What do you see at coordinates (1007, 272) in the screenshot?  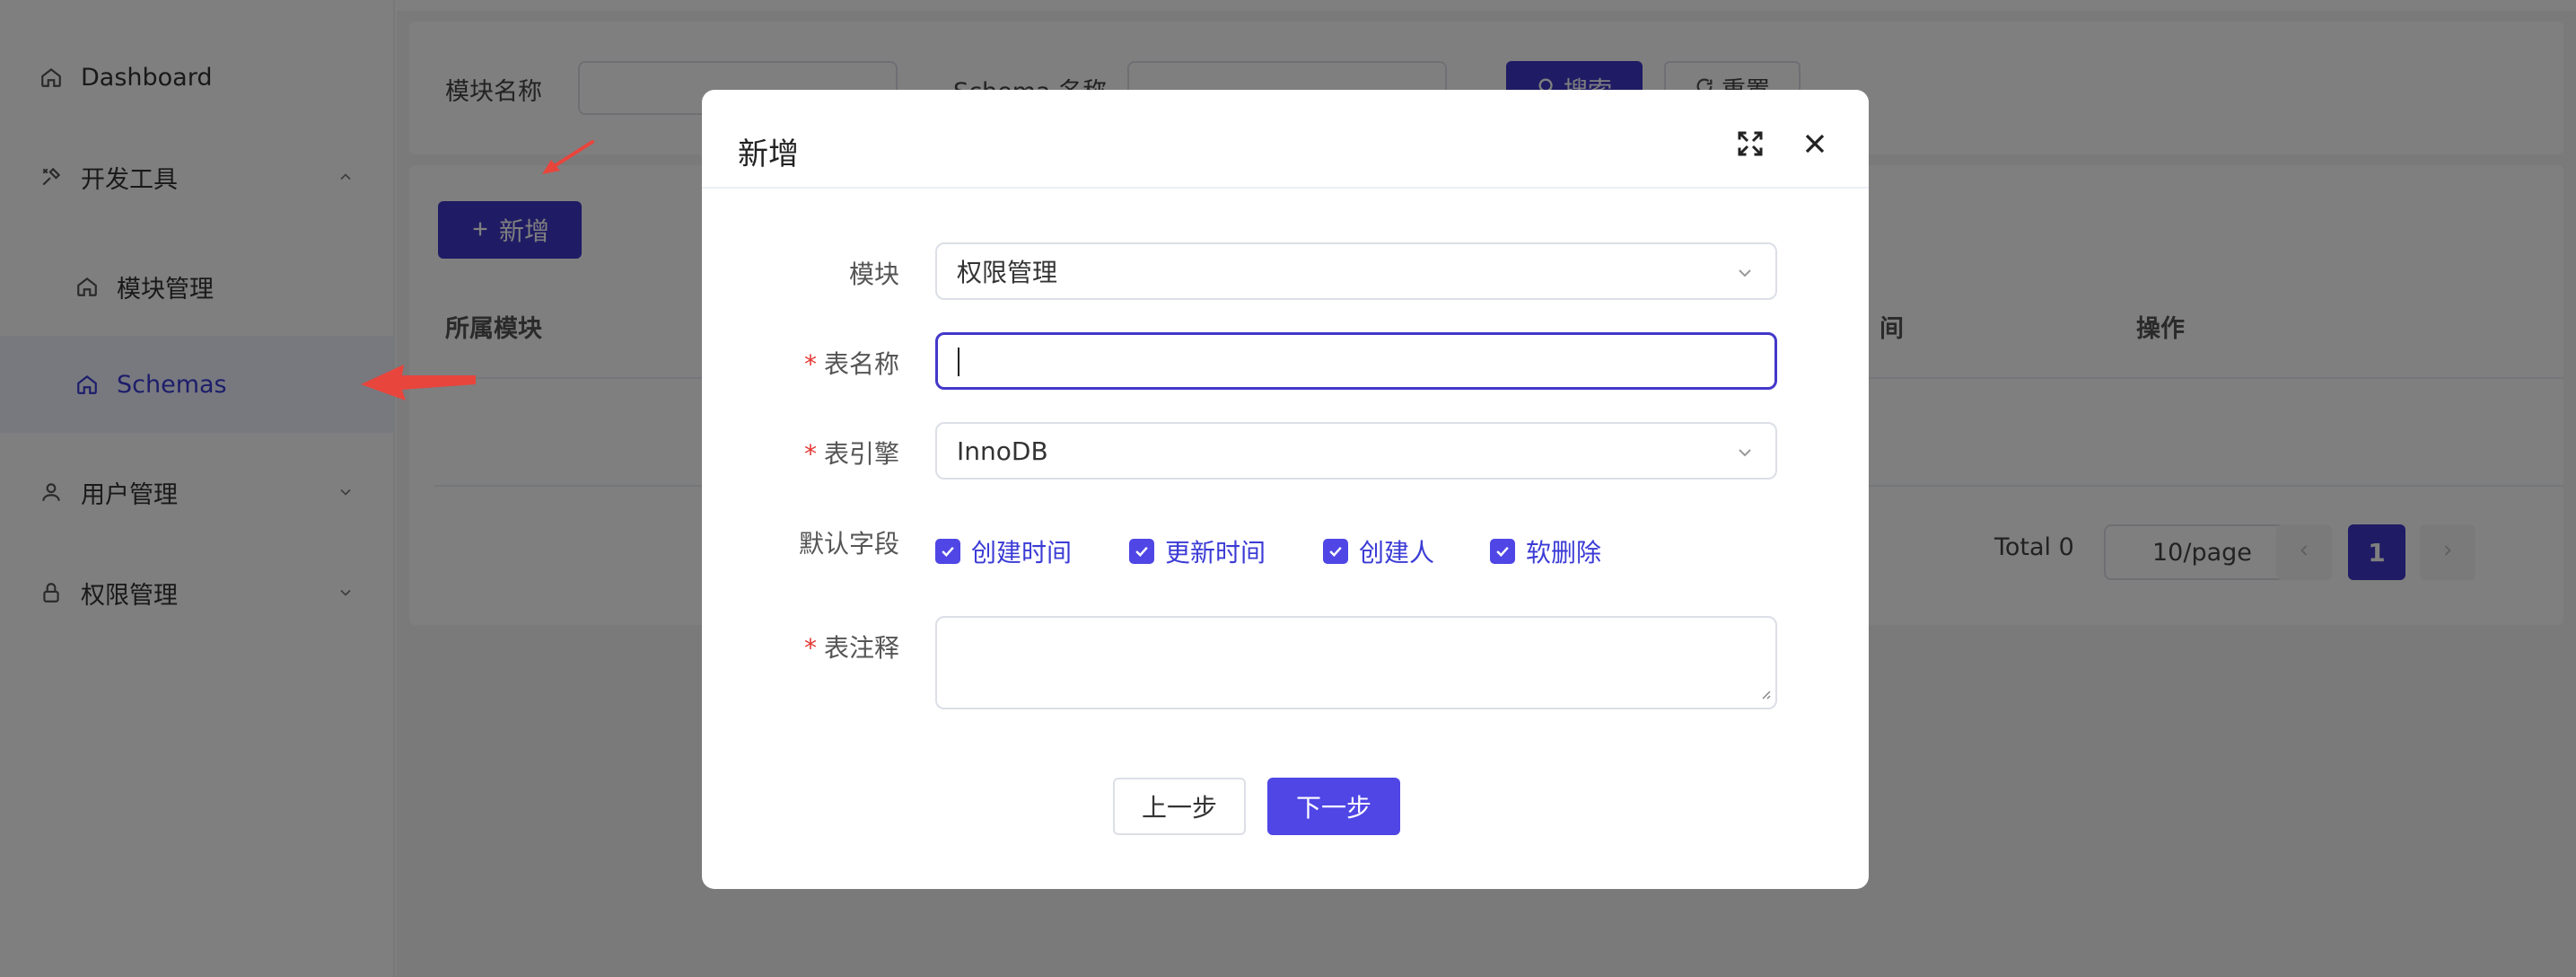 I see `module-select-value: 权限管理` at bounding box center [1007, 272].